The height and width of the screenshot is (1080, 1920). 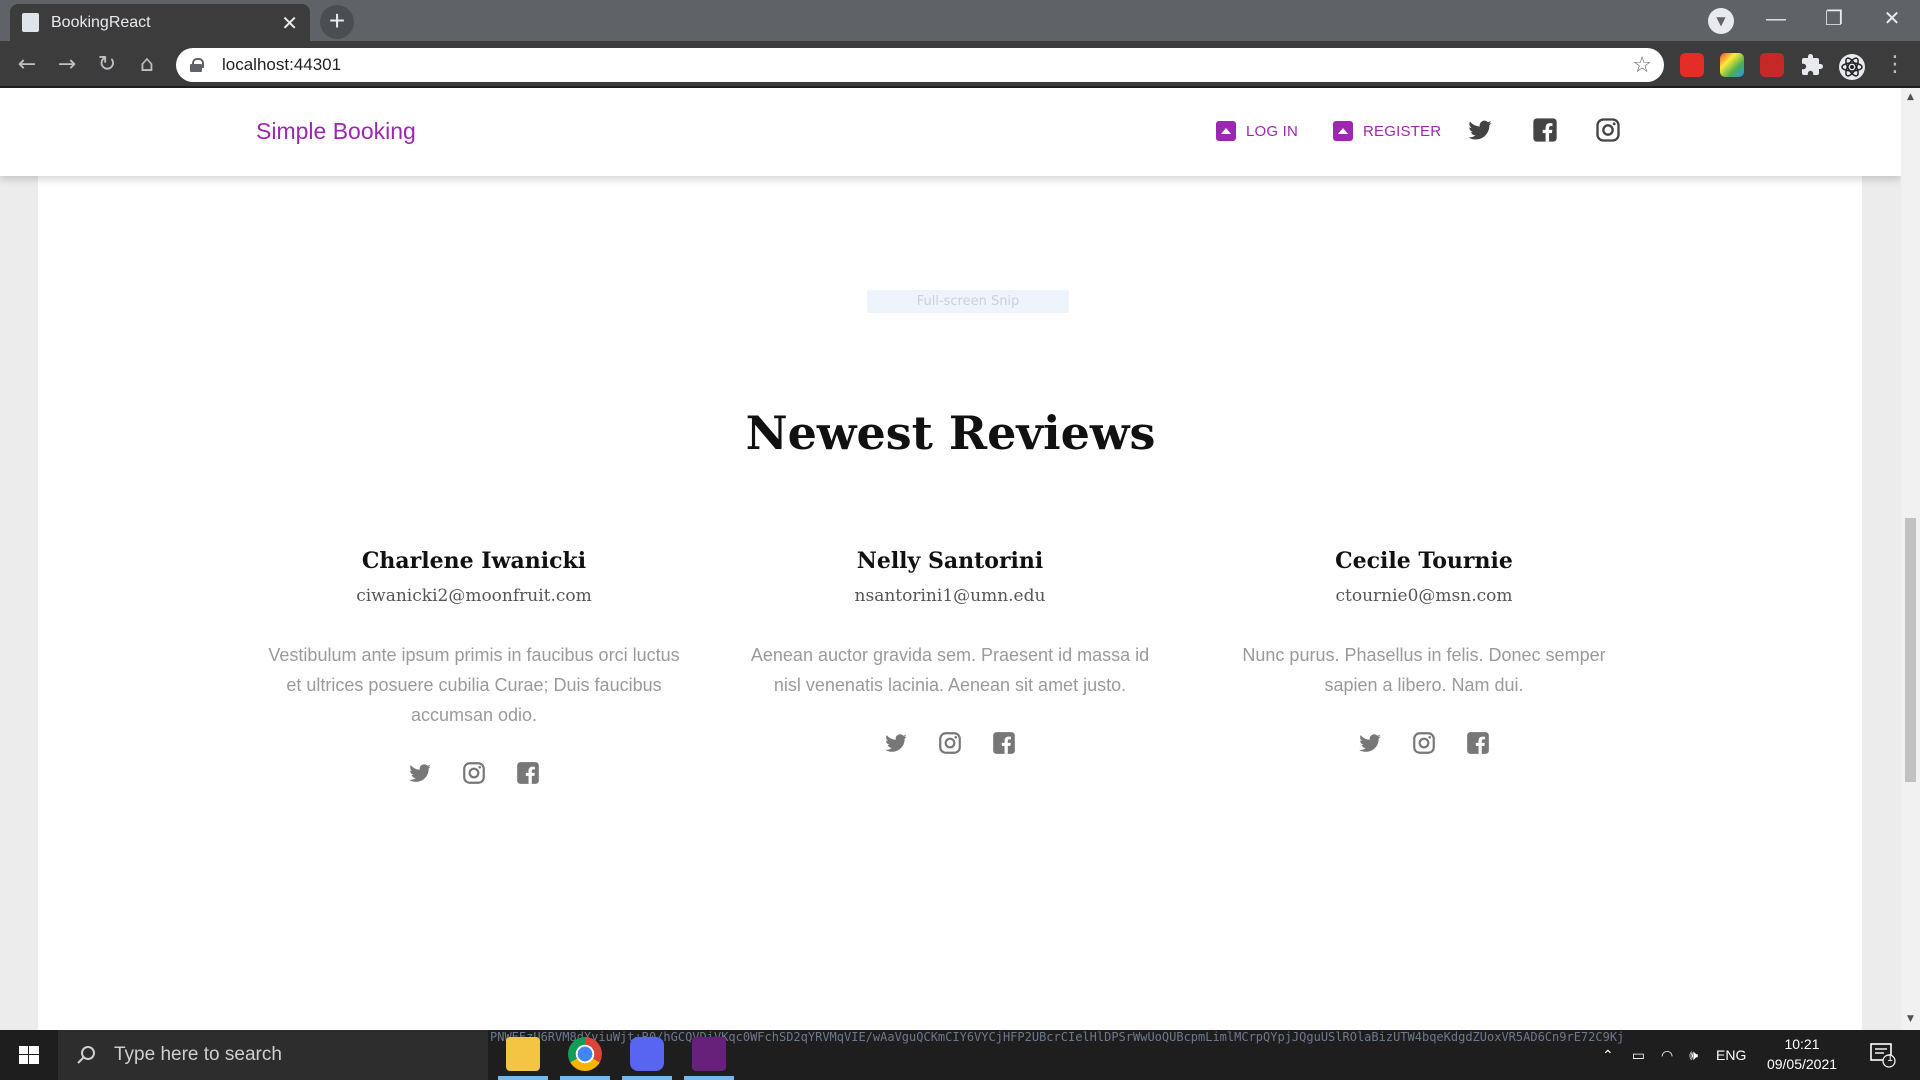 What do you see at coordinates (86, 1055) in the screenshot?
I see `search-icon` at bounding box center [86, 1055].